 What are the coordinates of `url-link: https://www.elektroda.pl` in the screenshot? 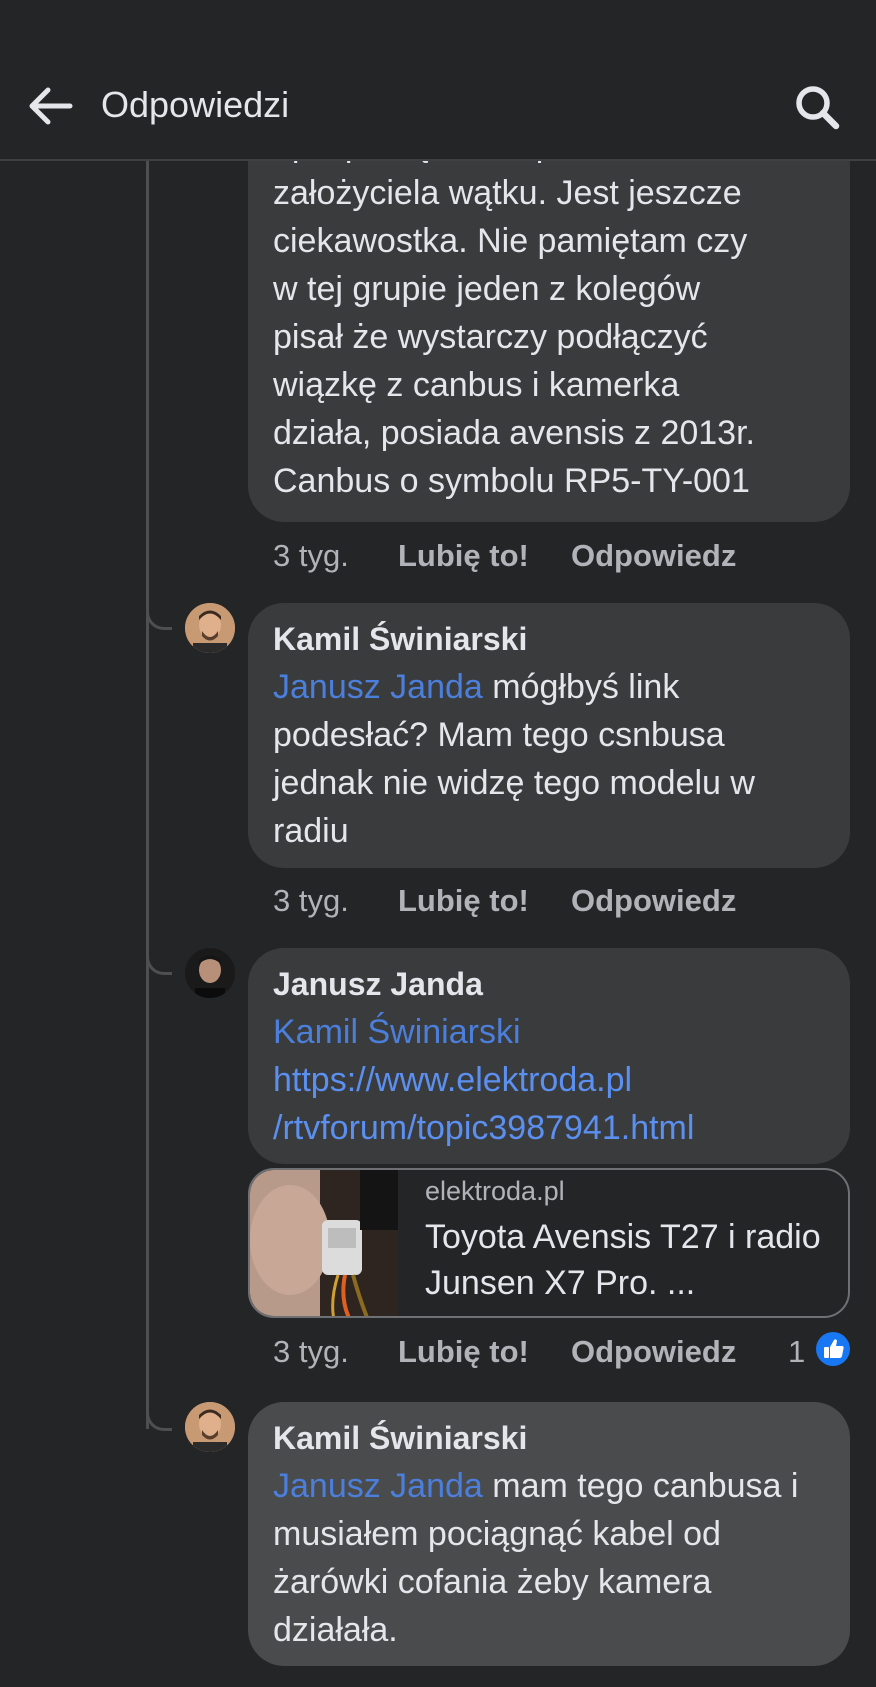 It's located at (549, 1080).